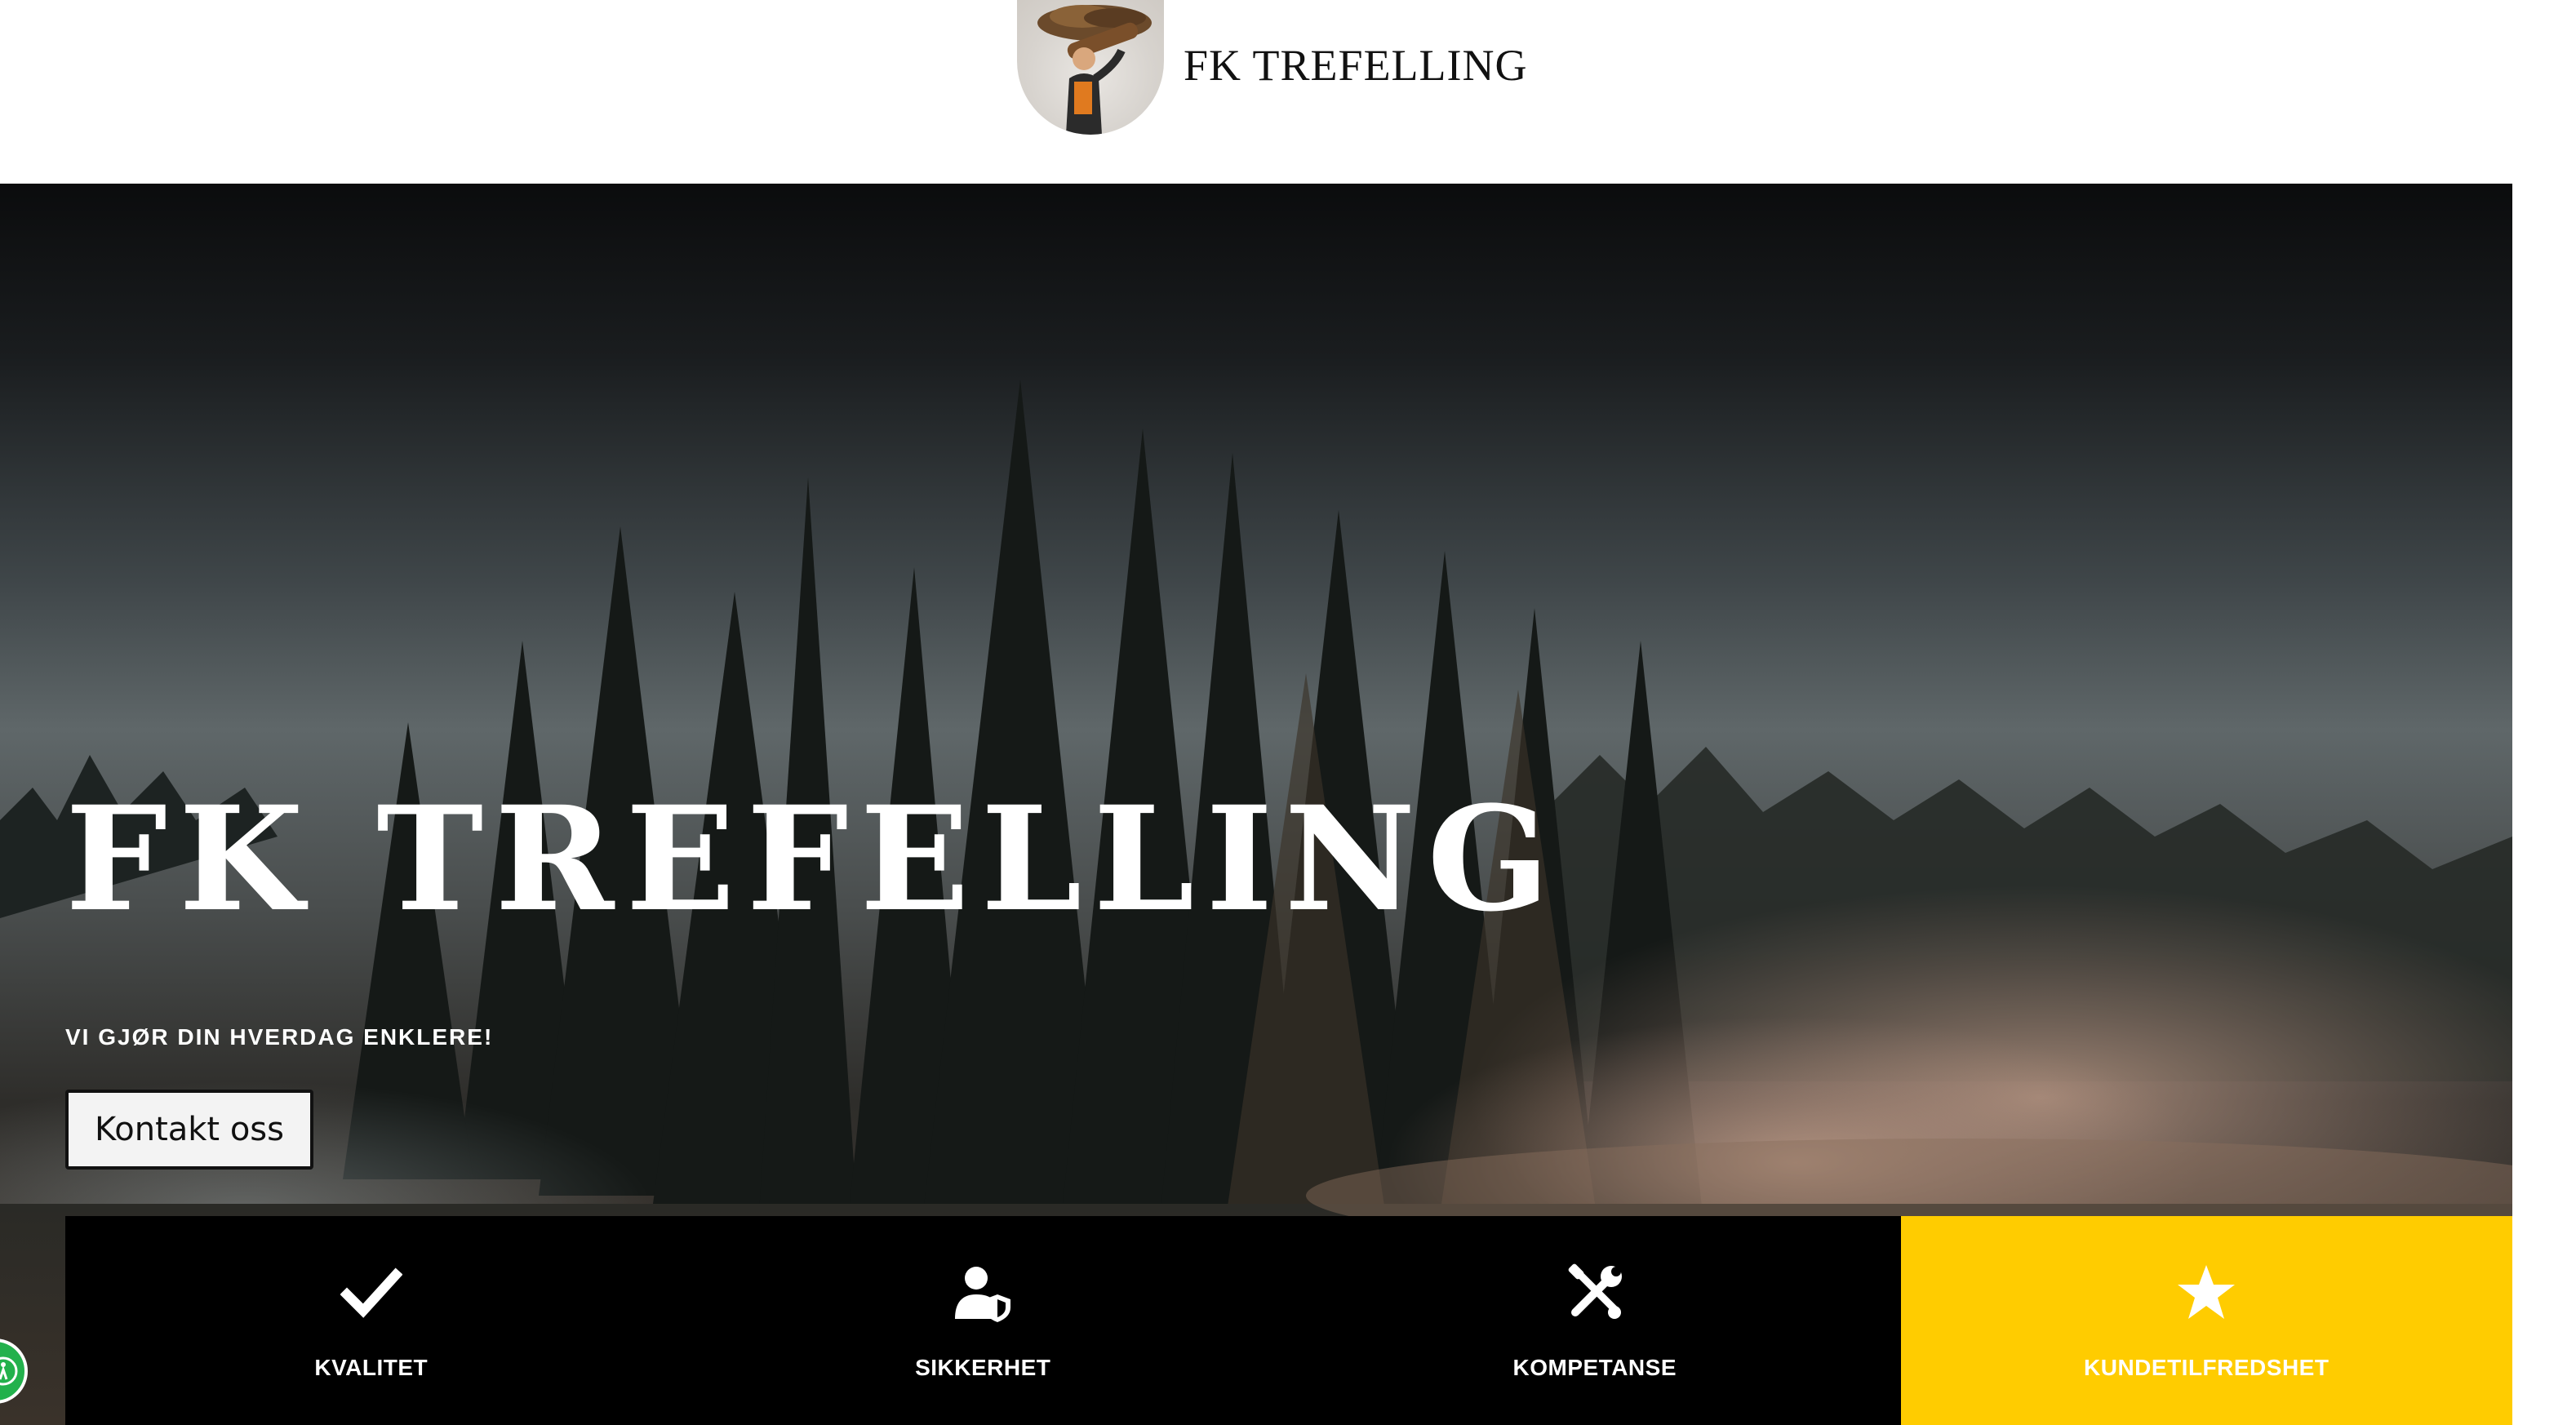 The width and height of the screenshot is (2576, 1425). I want to click on feature-quality: KVALITET, so click(371, 1320).